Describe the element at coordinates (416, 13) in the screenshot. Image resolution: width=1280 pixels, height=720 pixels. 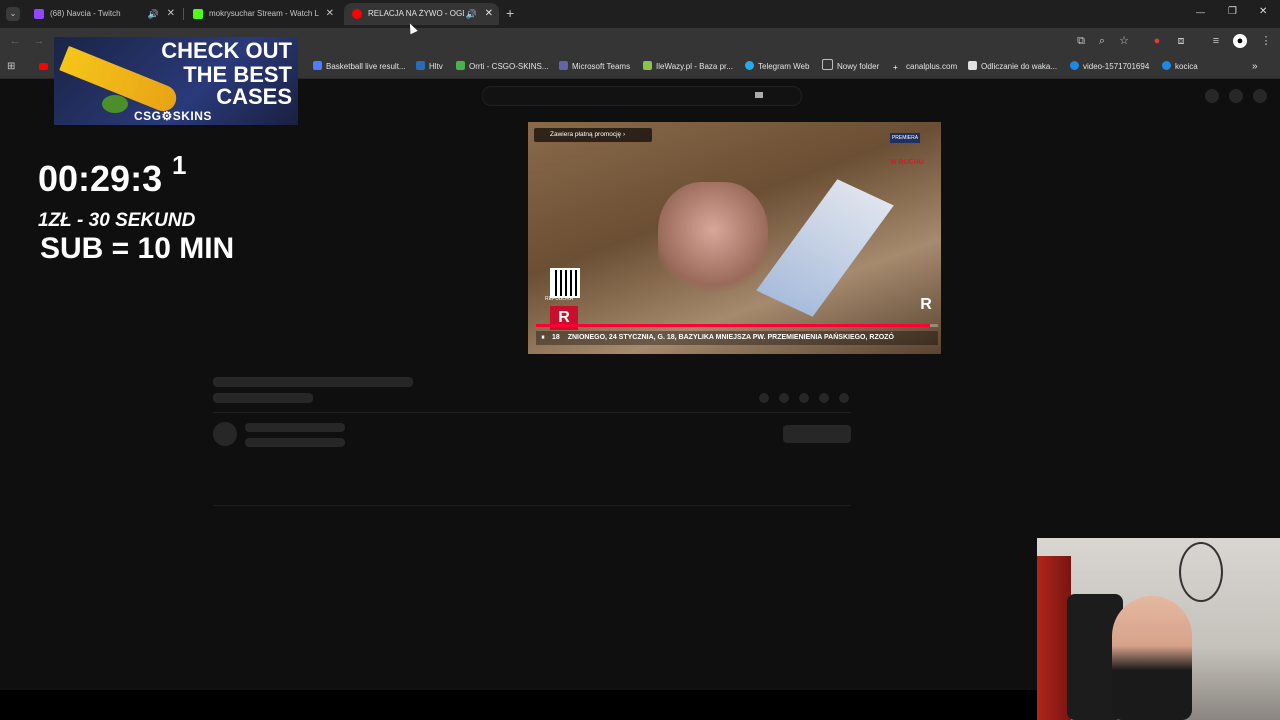
I see `tab-title: RELACJA NA ŻYWO - OGLĄ` at that location.